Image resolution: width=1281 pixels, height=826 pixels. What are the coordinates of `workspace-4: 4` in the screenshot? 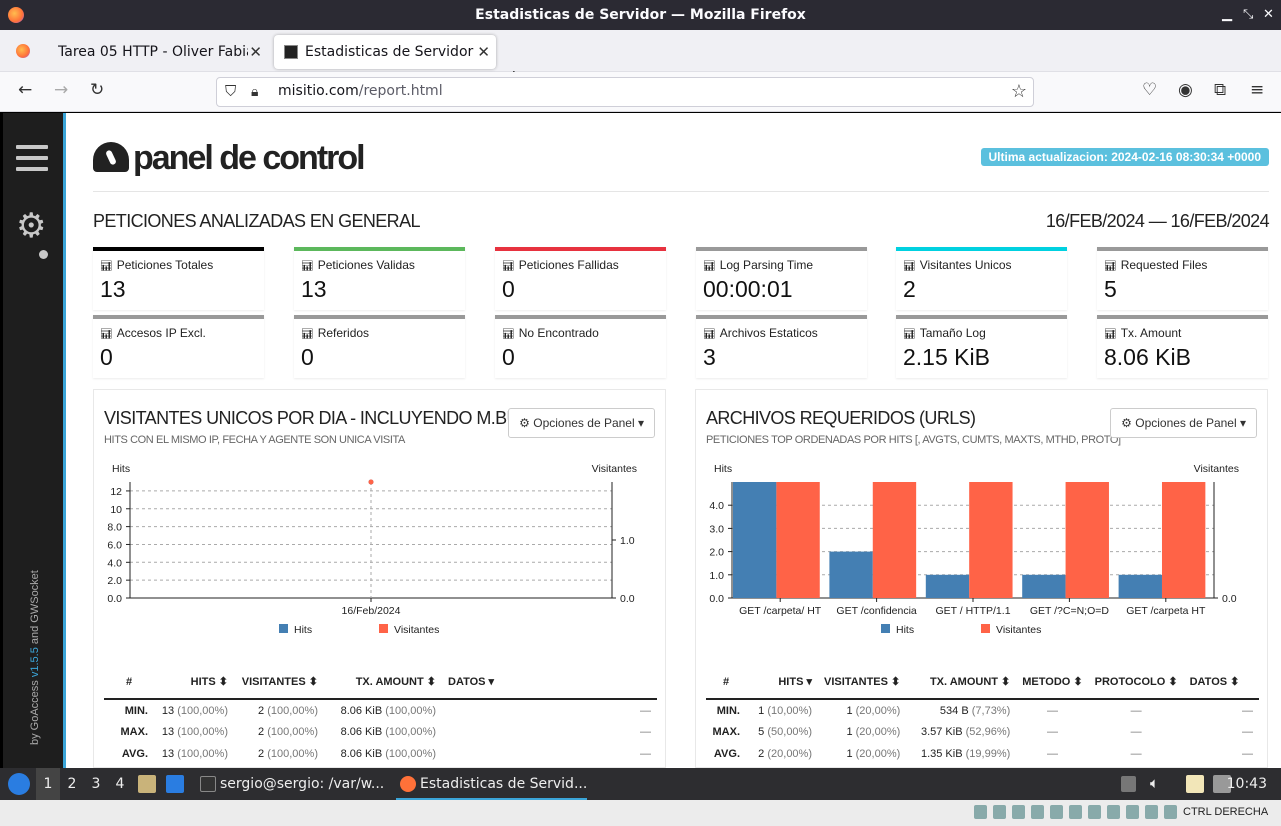 It's located at (120, 784).